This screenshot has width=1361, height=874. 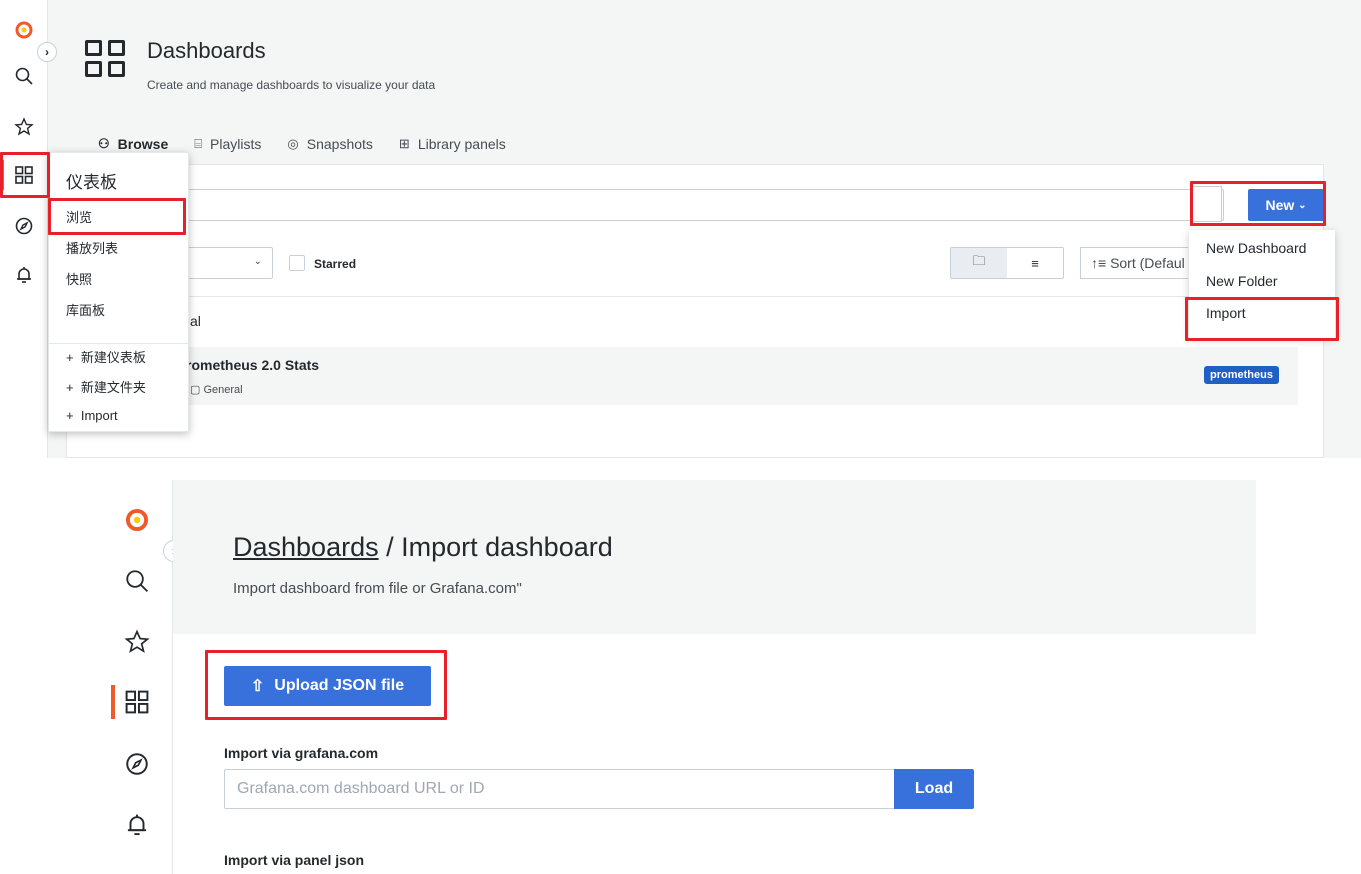 What do you see at coordinates (85, 309) in the screenshot?
I see `nav-item-library-panels: 库面板` at bounding box center [85, 309].